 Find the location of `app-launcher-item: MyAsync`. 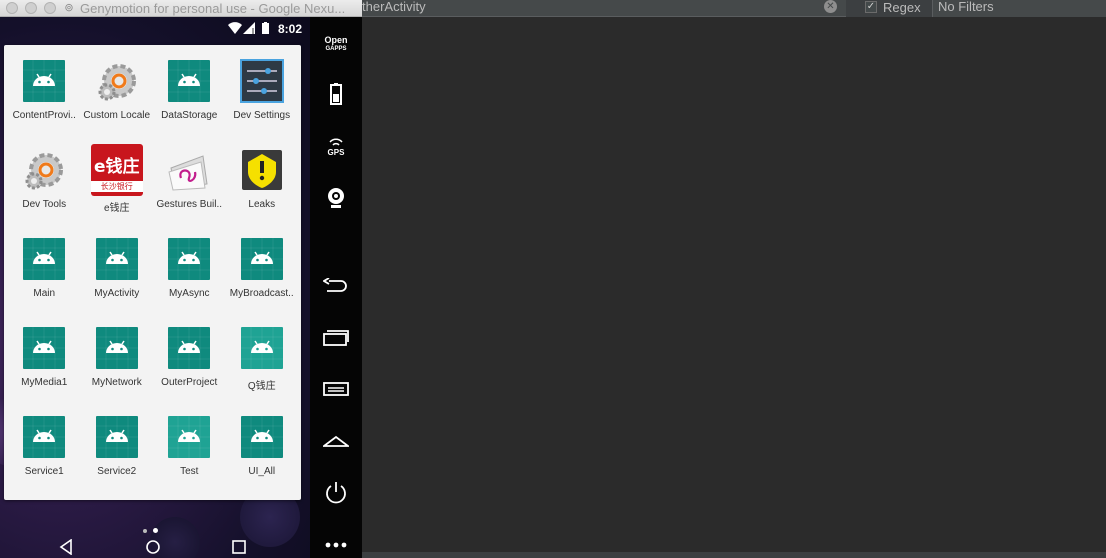

app-launcher-item: MyAsync is located at coordinates (189, 281).